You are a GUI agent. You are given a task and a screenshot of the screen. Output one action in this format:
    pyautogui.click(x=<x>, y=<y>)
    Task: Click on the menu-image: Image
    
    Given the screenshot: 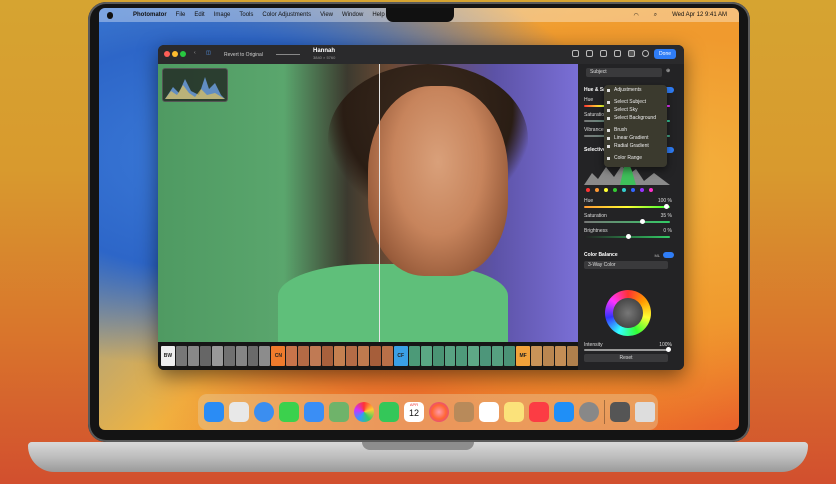 What is the action you would take?
    pyautogui.click(x=222, y=15)
    